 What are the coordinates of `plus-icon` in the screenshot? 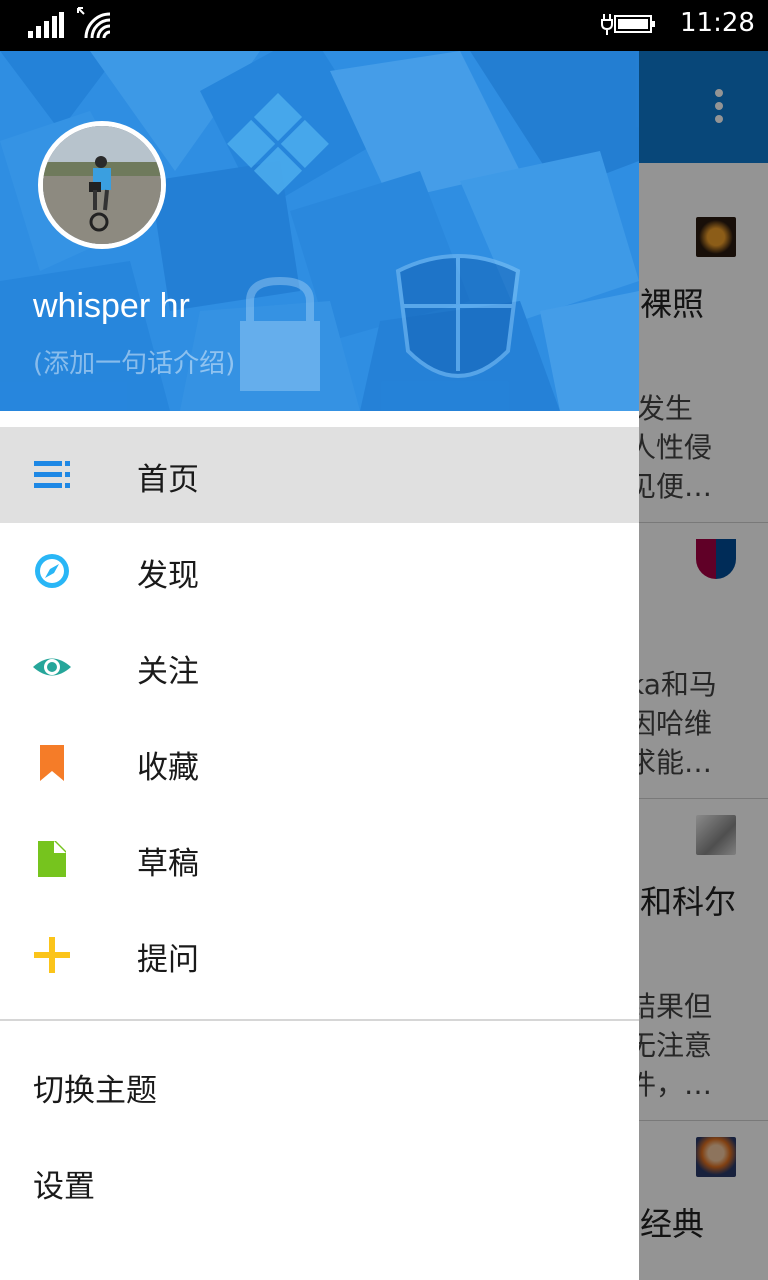 It's located at (52, 955).